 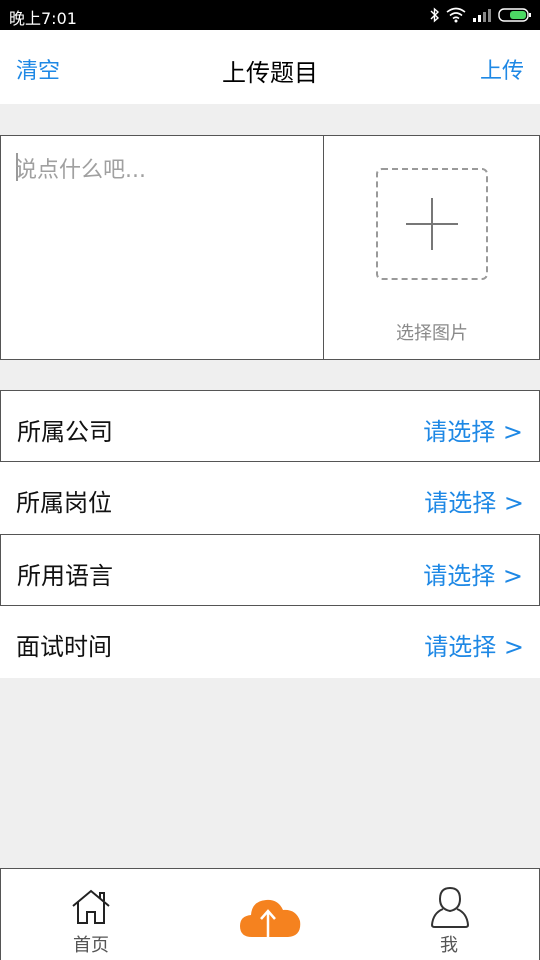 I want to click on tab-upload, so click(x=270, y=914).